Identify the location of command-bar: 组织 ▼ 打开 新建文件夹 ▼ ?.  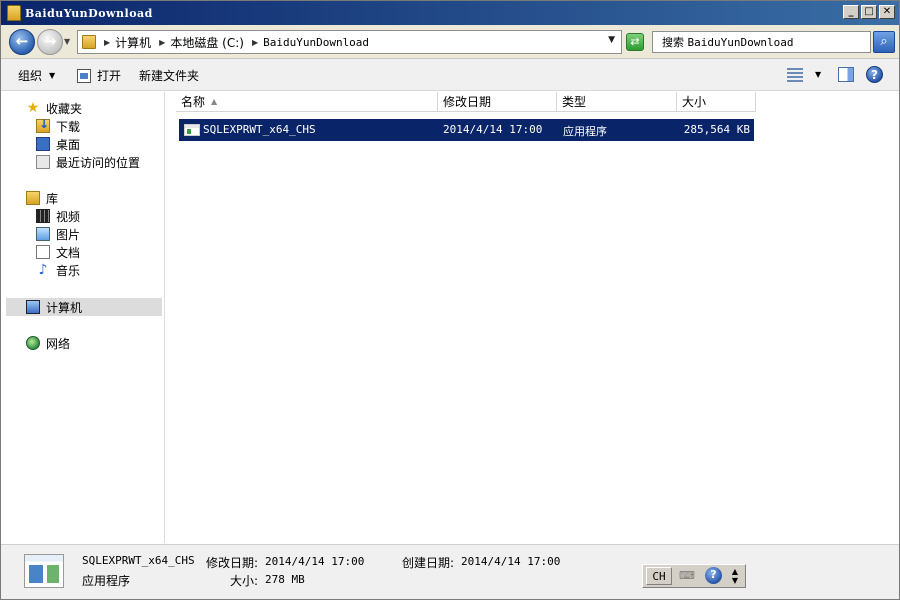
(450, 75).